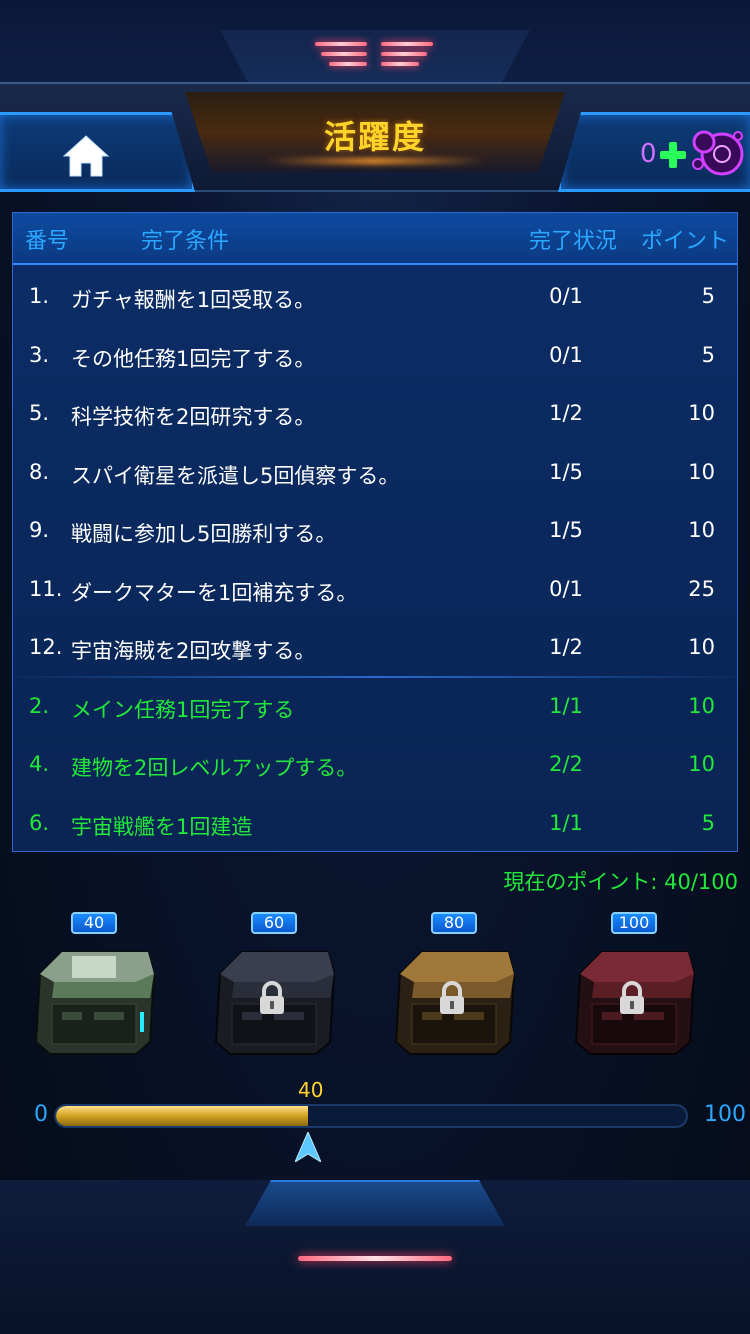 The image size is (750, 1334). Describe the element at coordinates (566, 764) in the screenshot. I see `task-status: 2/2` at that location.